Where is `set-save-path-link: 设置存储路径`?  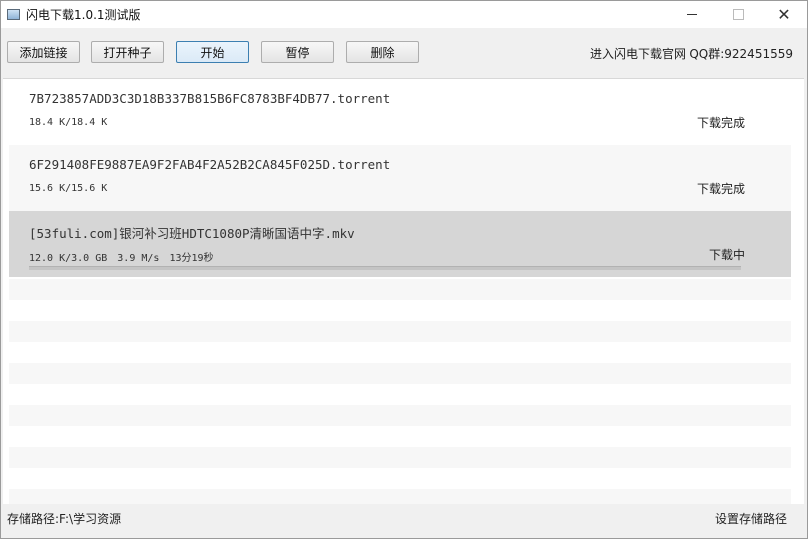
set-save-path-link: 设置存储路径 is located at coordinates (751, 518).